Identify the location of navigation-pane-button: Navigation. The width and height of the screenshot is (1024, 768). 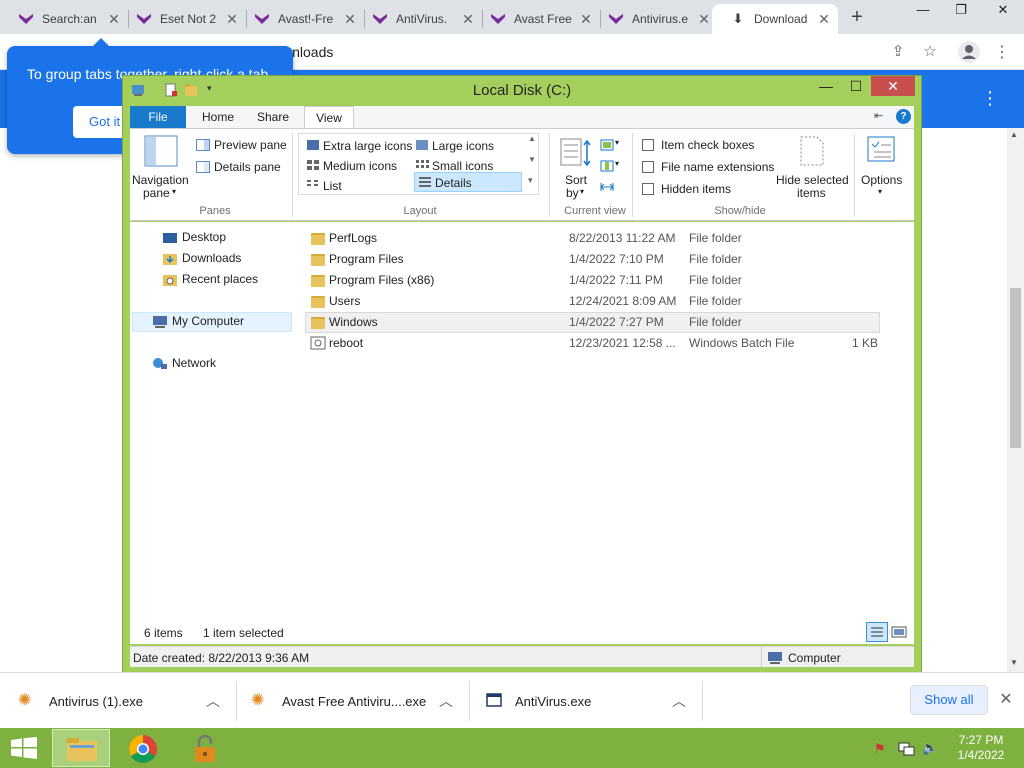
(160, 180).